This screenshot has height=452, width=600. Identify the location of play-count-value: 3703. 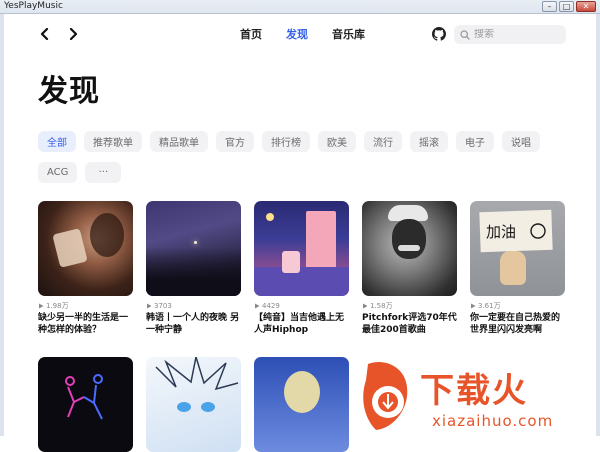
(163, 305).